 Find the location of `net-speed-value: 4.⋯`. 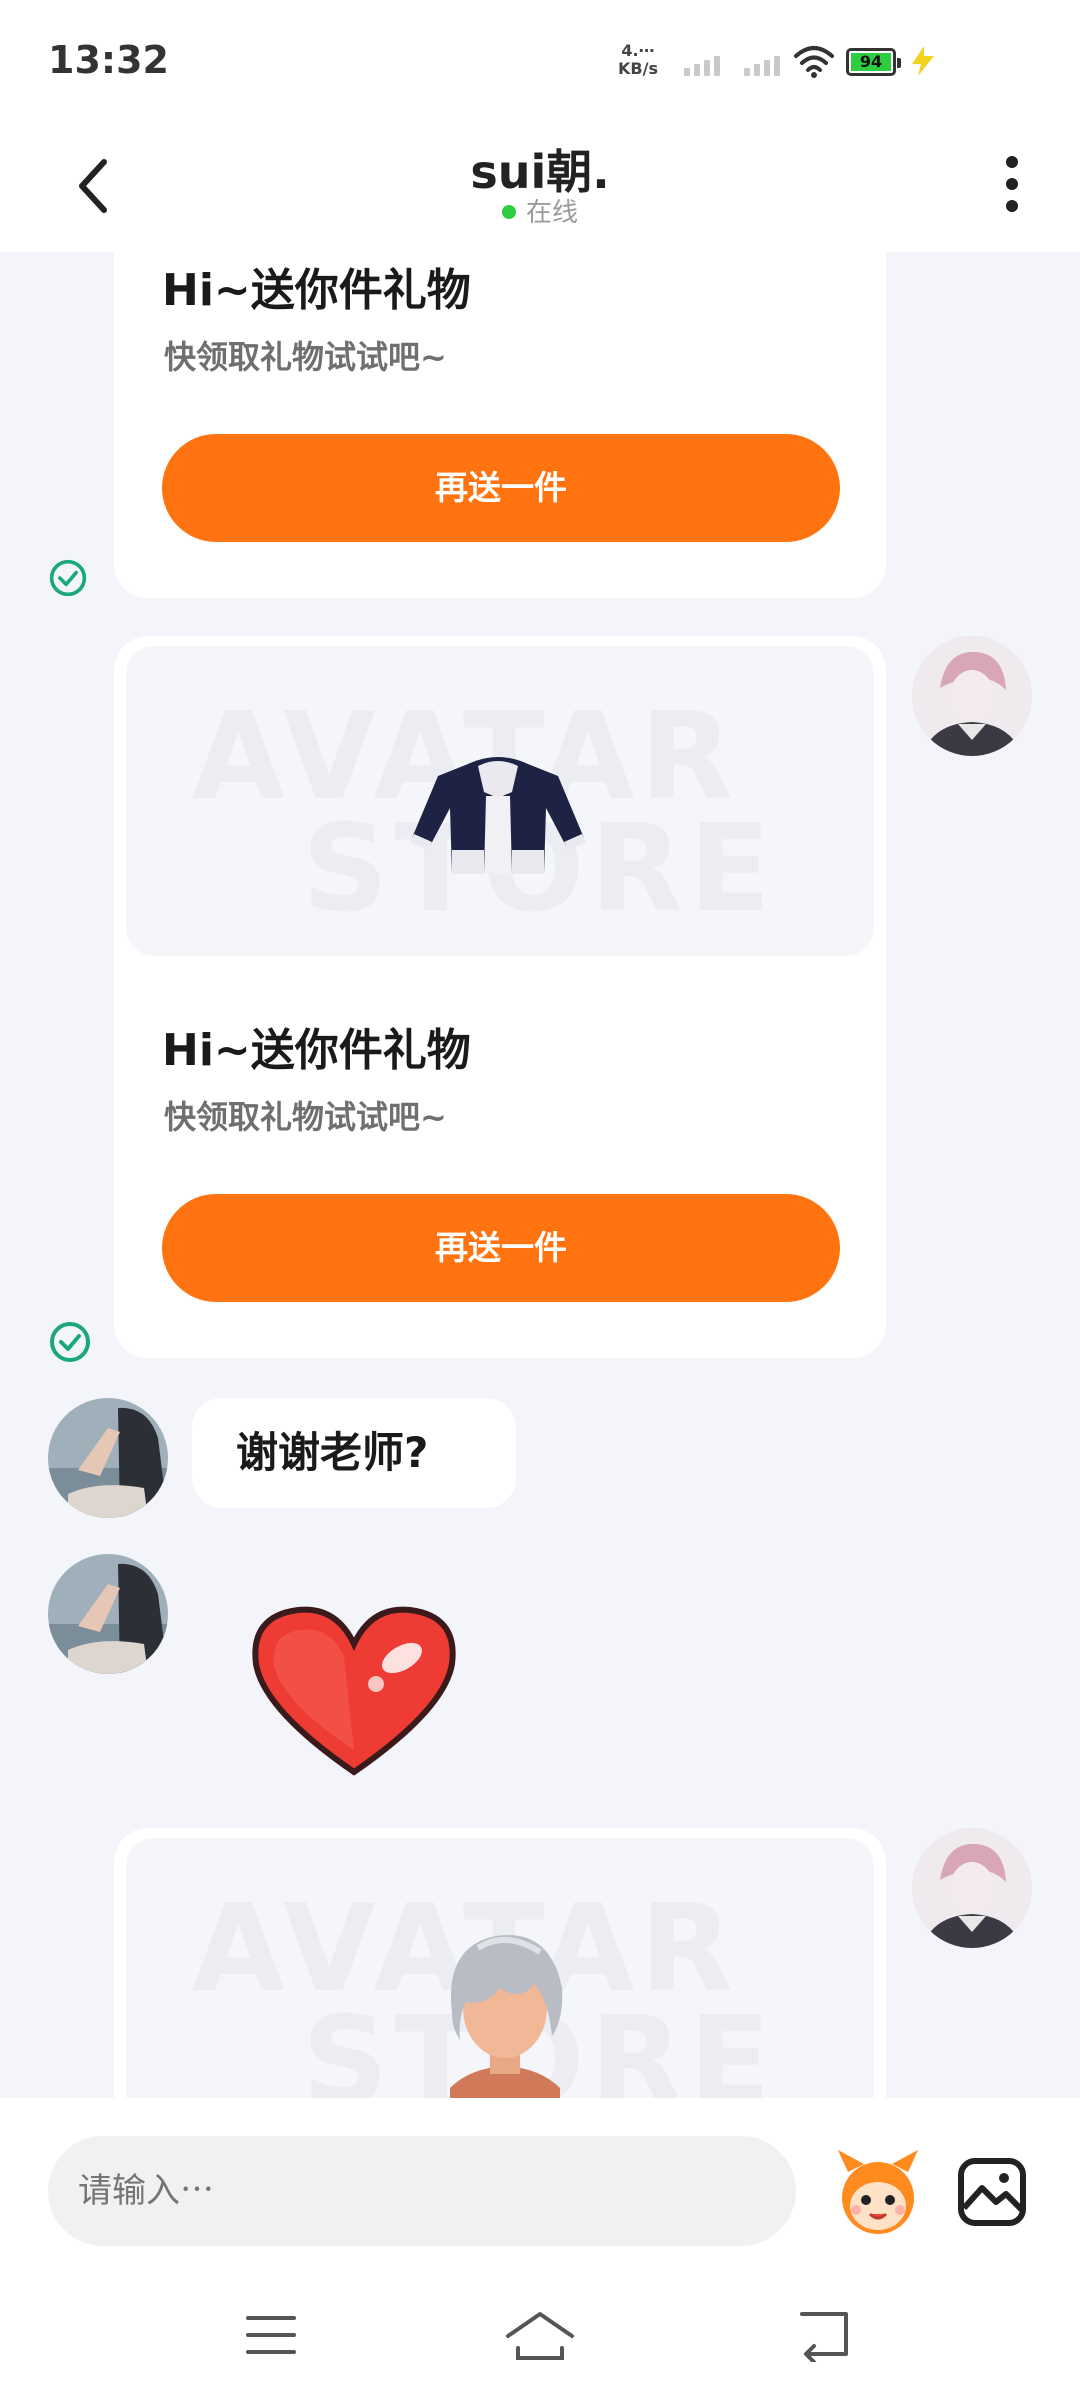

net-speed-value: 4.⋯ is located at coordinates (638, 50).